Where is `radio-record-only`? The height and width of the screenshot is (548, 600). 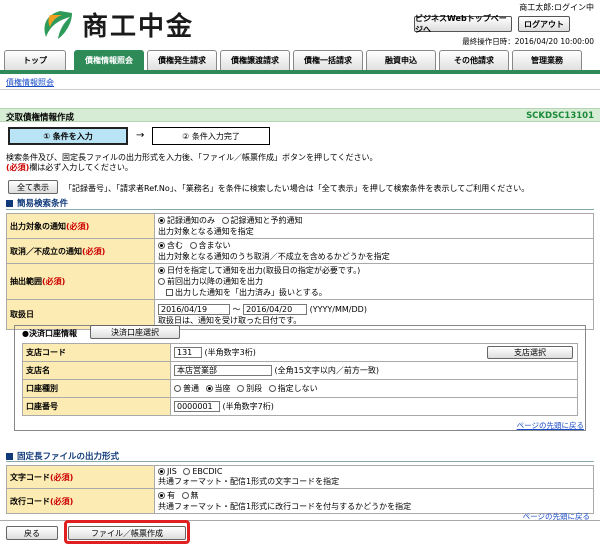 radio-record-only is located at coordinates (161, 220).